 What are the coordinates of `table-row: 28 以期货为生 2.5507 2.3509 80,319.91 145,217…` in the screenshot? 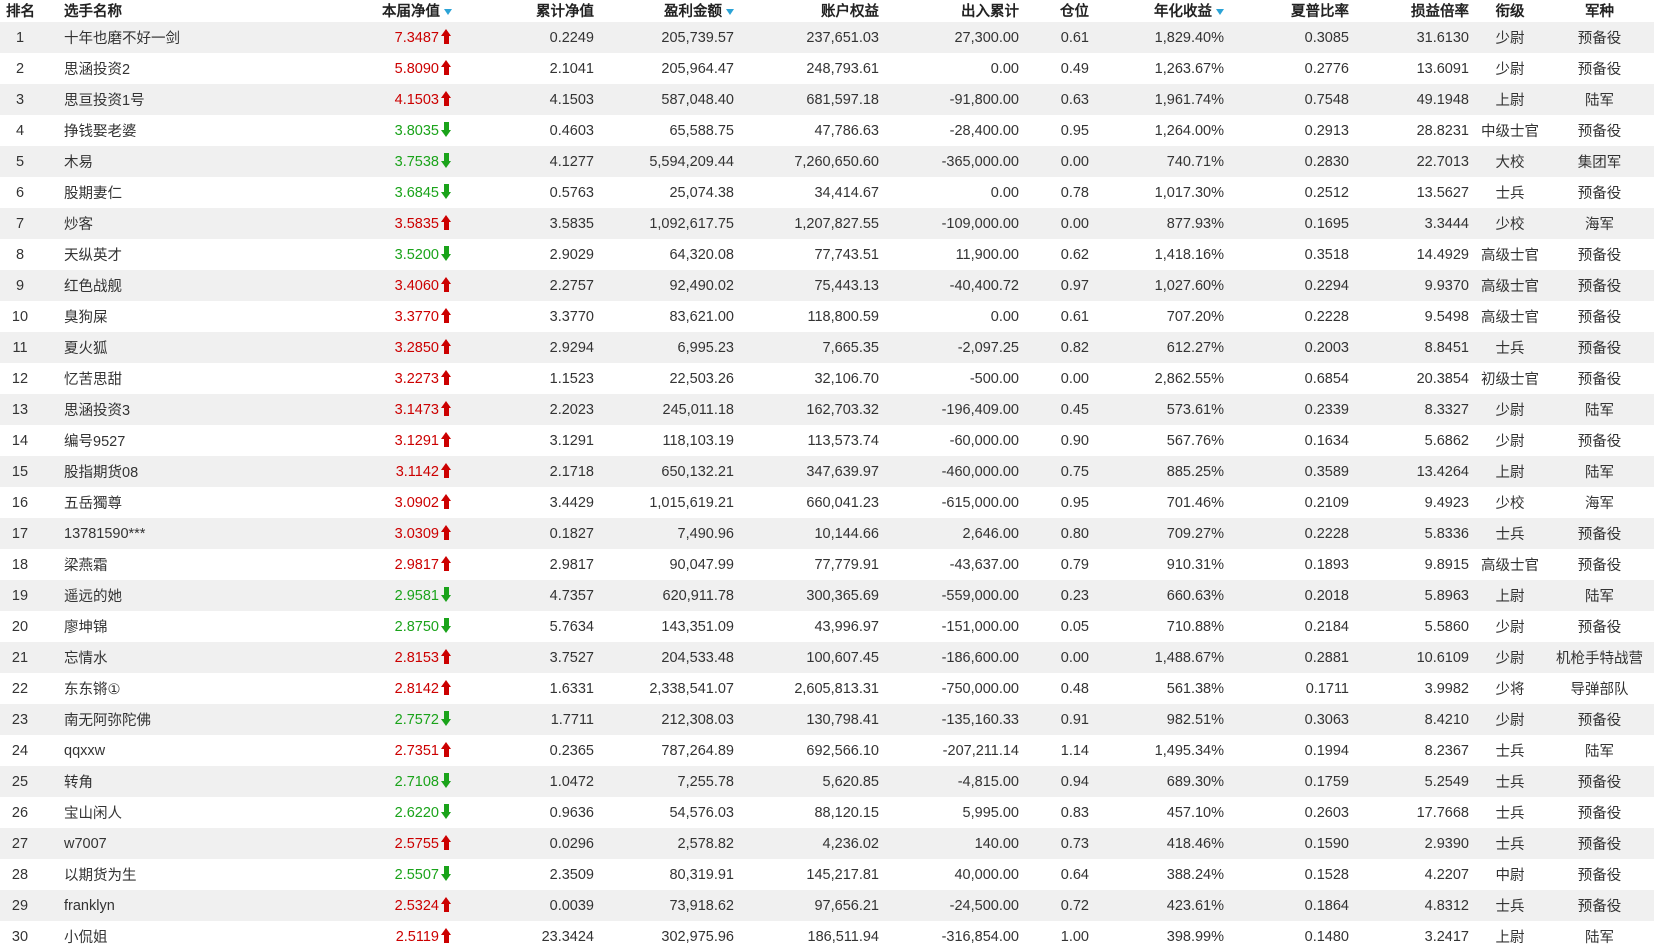 It's located at (827, 874).